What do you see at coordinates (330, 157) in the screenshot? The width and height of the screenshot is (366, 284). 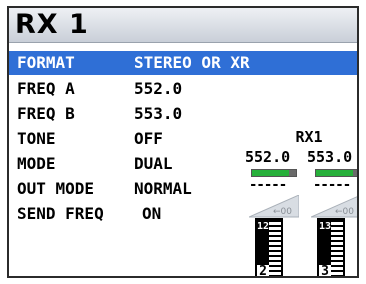 I see `channel-b-frequency: 553.0` at bounding box center [330, 157].